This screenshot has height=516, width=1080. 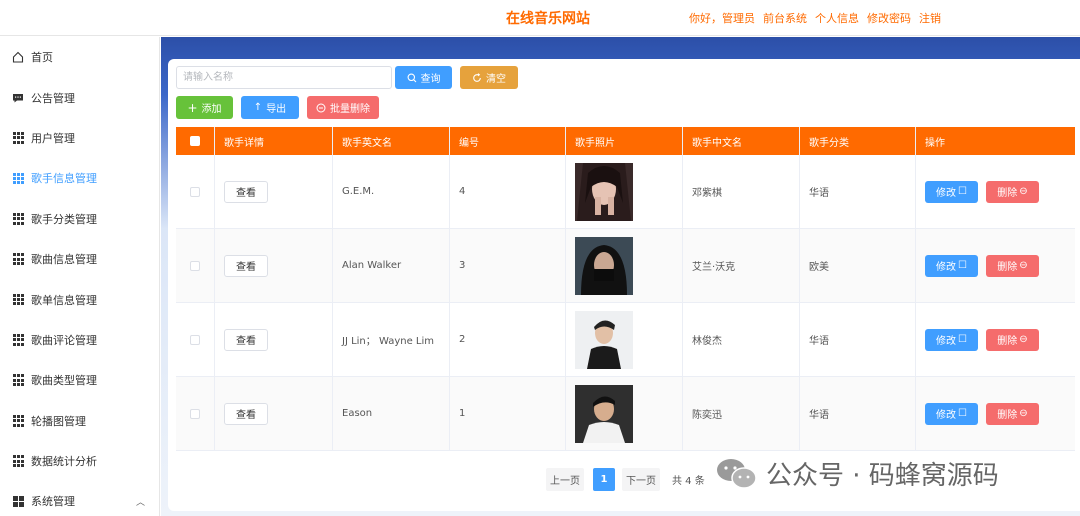 What do you see at coordinates (477, 77) in the screenshot?
I see `refresh-icon` at bounding box center [477, 77].